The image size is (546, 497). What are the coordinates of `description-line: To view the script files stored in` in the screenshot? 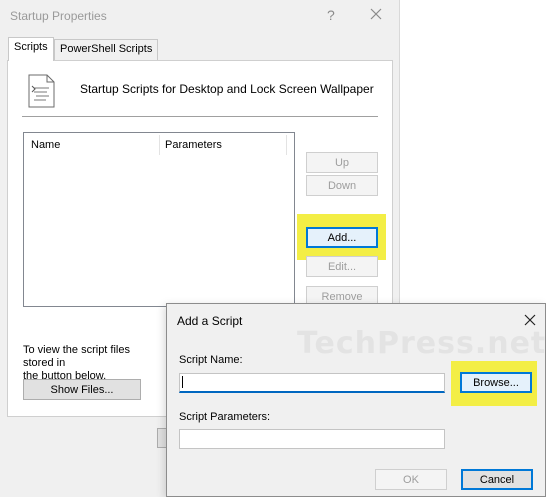 It's located at (76, 356).